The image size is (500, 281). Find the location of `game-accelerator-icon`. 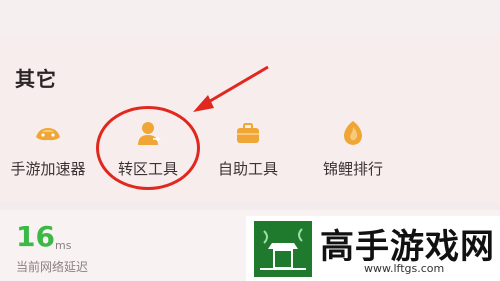

game-accelerator-icon is located at coordinates (48, 134).